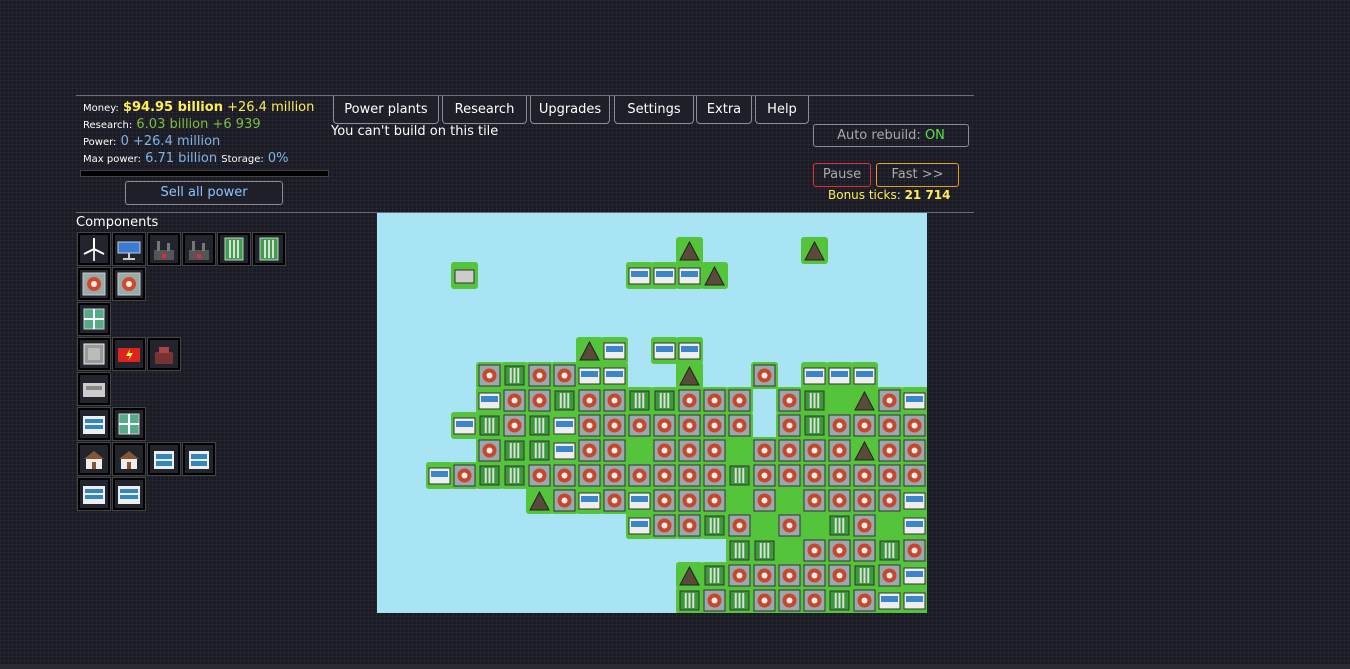 This screenshot has width=1350, height=669. What do you see at coordinates (724, 110) in the screenshot?
I see `tab-extra: Extra` at bounding box center [724, 110].